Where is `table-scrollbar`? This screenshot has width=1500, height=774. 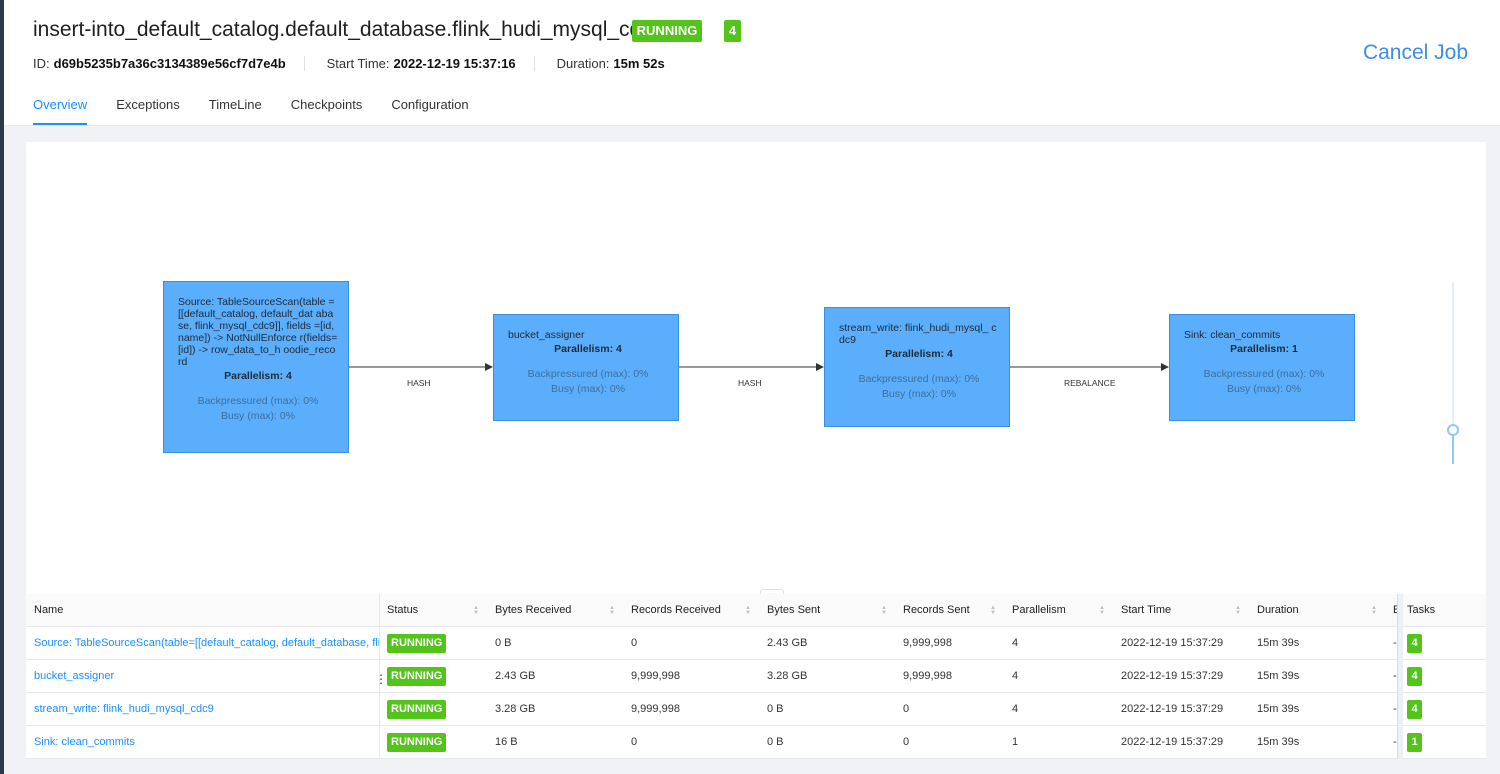
table-scrollbar is located at coordinates (1400, 676).